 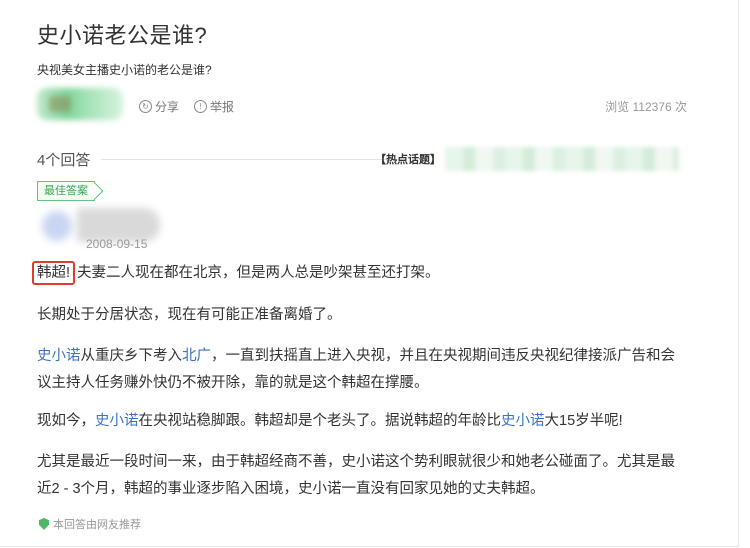 What do you see at coordinates (583, 421) in the screenshot?
I see `answer-text: 大15岁半呢!` at bounding box center [583, 421].